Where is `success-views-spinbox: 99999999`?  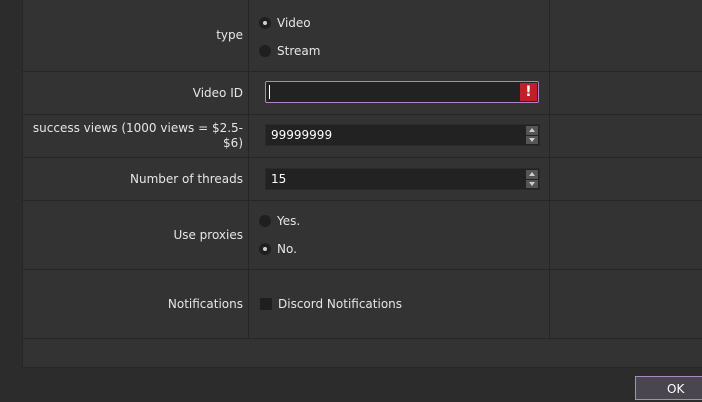
success-views-spinbox: 99999999 is located at coordinates (402, 135).